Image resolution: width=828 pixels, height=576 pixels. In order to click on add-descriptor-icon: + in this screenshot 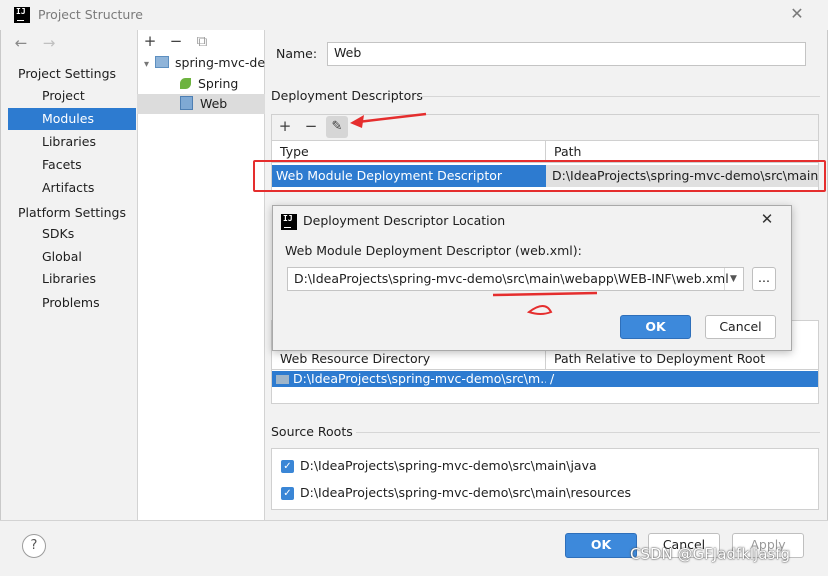, I will do `click(285, 126)`.